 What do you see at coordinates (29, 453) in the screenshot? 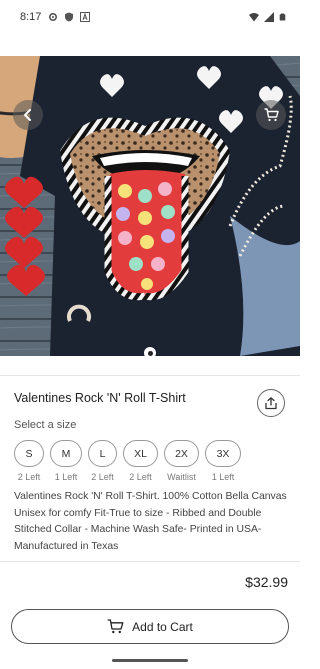
I see `size-chip: S` at bounding box center [29, 453].